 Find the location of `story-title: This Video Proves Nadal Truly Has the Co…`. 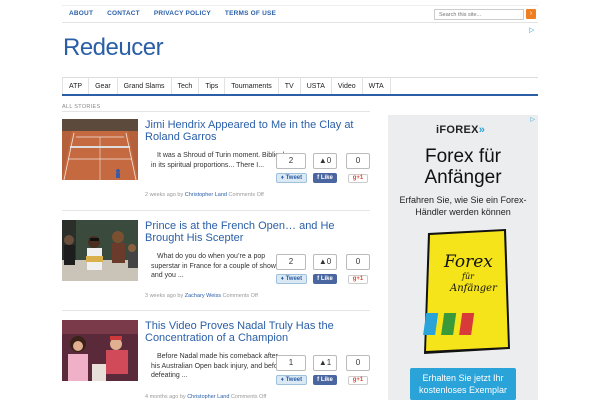

story-title: This Video Proves Nadal Truly Has the Co… is located at coordinates (257, 332).